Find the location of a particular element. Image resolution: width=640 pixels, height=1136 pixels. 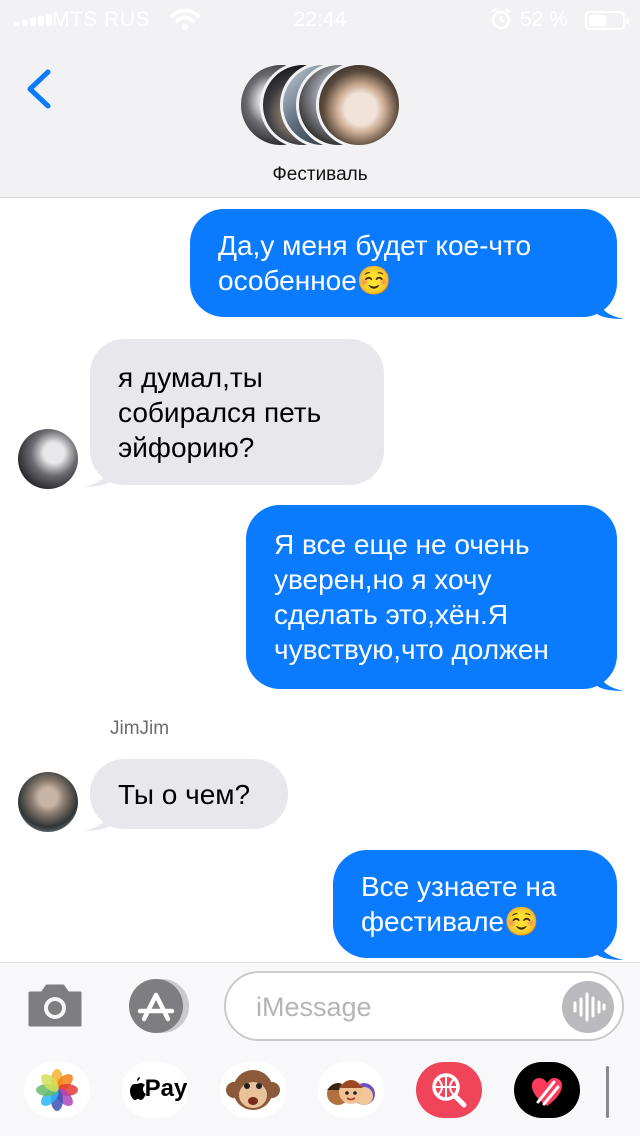

sender-name: JimJim is located at coordinates (140, 728).